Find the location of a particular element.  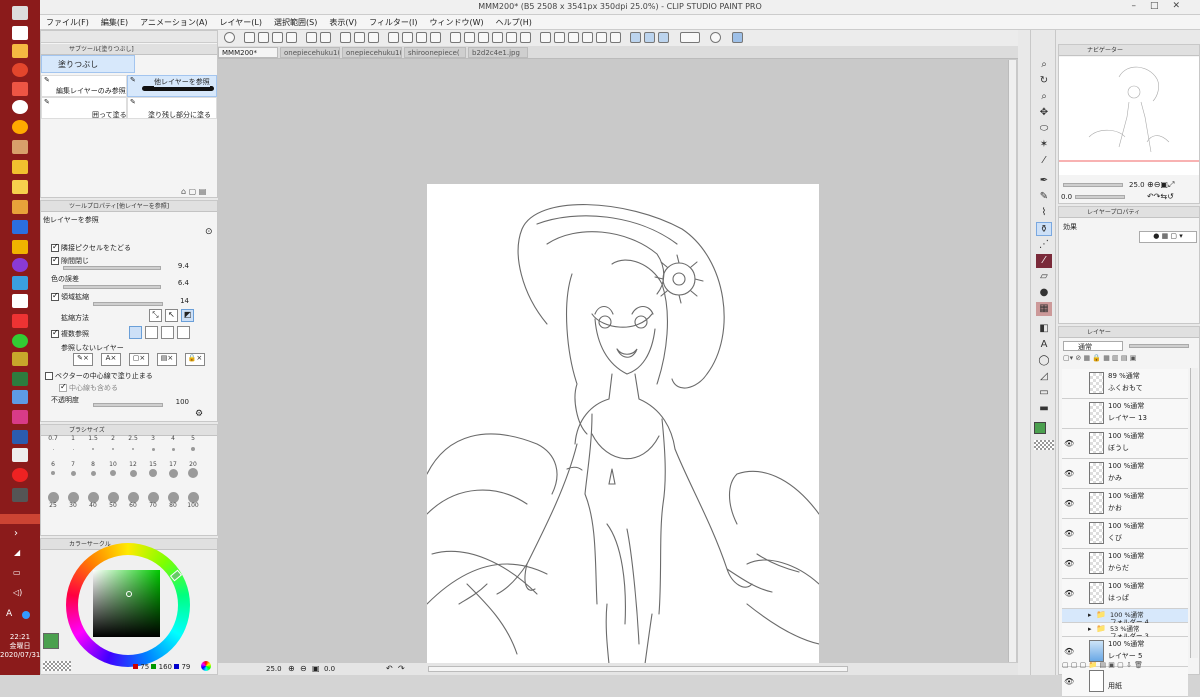

magnifier-icon: ⊙ is located at coordinates (209, 232).